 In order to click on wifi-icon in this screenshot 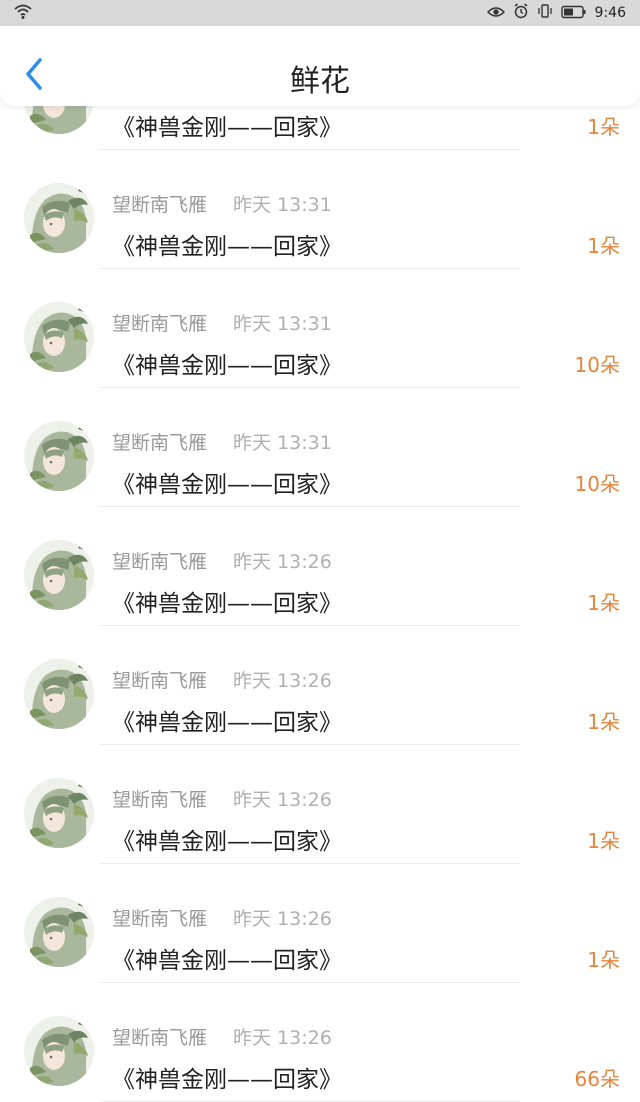, I will do `click(23, 14)`.